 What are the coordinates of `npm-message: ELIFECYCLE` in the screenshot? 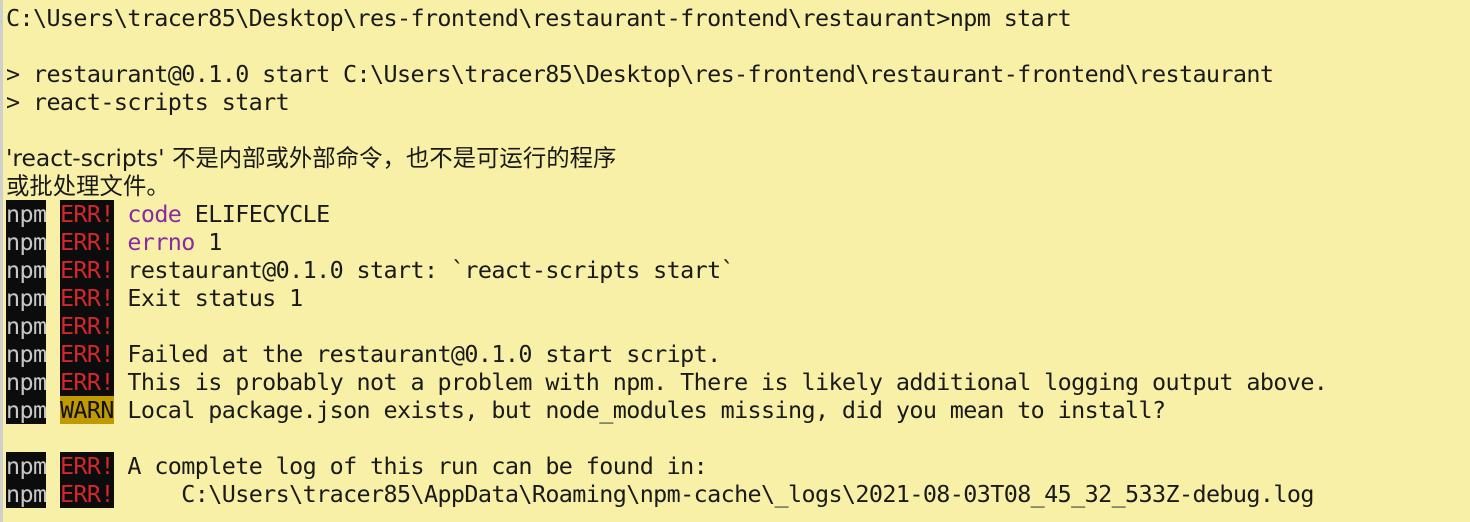 It's located at (262, 214).